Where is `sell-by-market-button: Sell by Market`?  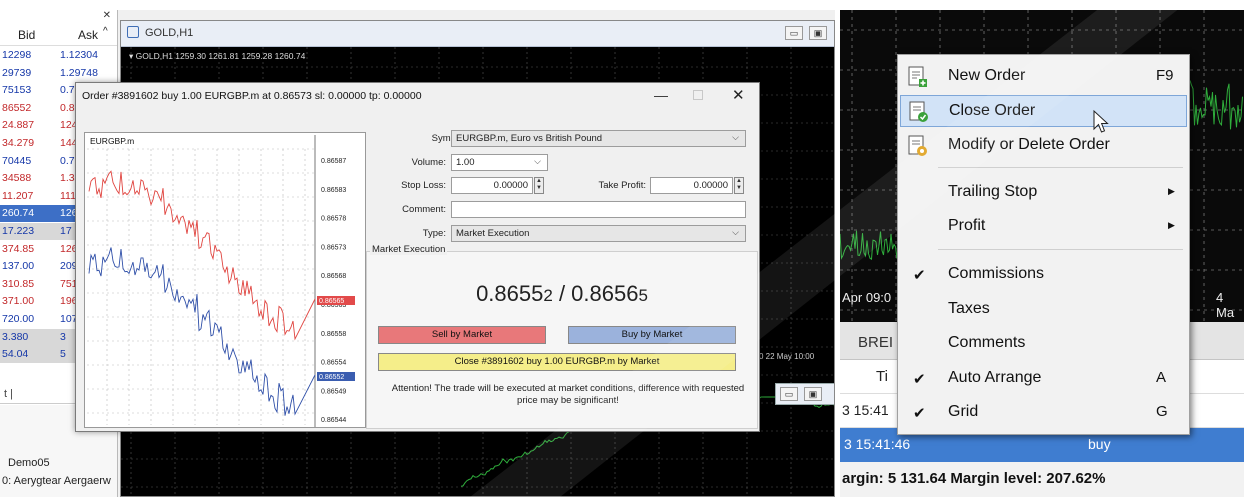 sell-by-market-button: Sell by Market is located at coordinates (462, 335).